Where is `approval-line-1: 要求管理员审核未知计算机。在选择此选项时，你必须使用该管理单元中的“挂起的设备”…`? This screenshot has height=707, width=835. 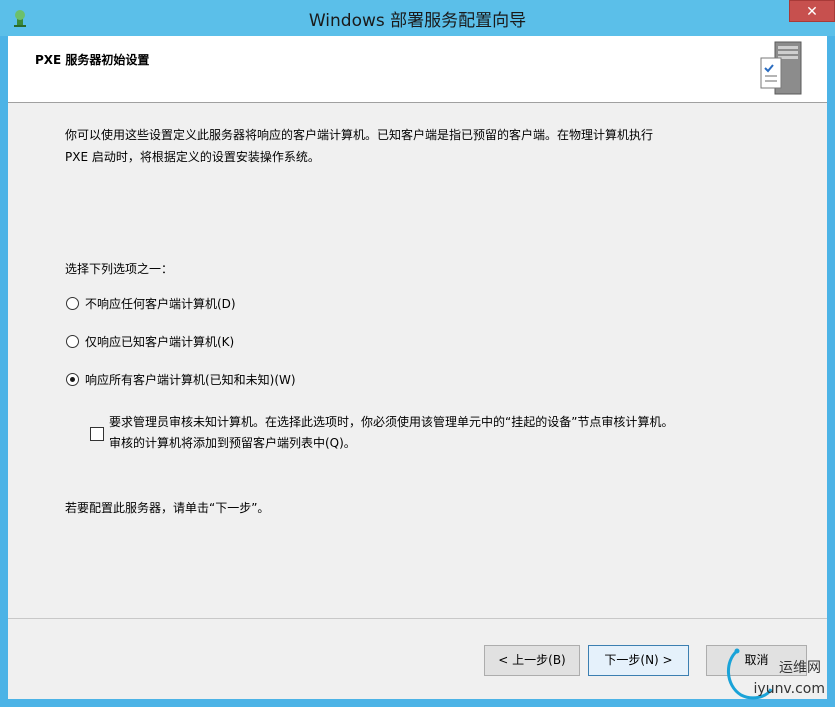 approval-line-1: 要求管理员审核未知计算机。在选择此选项时，你必须使用该管理单元中的“挂起的设备”… is located at coordinates (391, 422).